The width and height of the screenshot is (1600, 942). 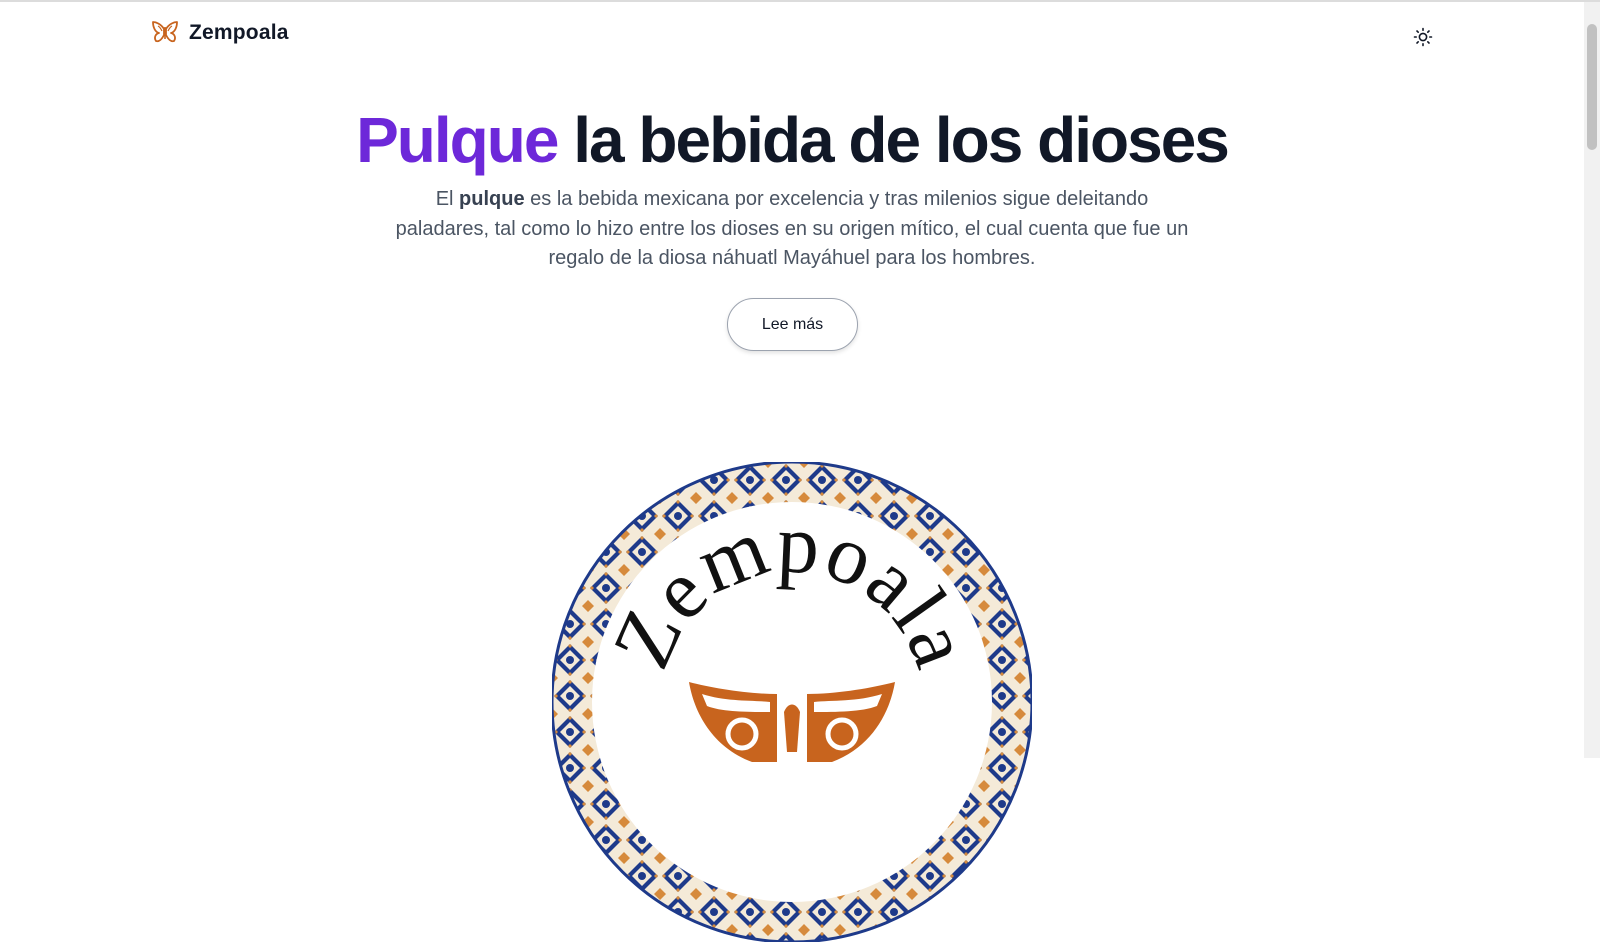 What do you see at coordinates (447, 199) in the screenshot?
I see `hero-desc-prefix: El` at bounding box center [447, 199].